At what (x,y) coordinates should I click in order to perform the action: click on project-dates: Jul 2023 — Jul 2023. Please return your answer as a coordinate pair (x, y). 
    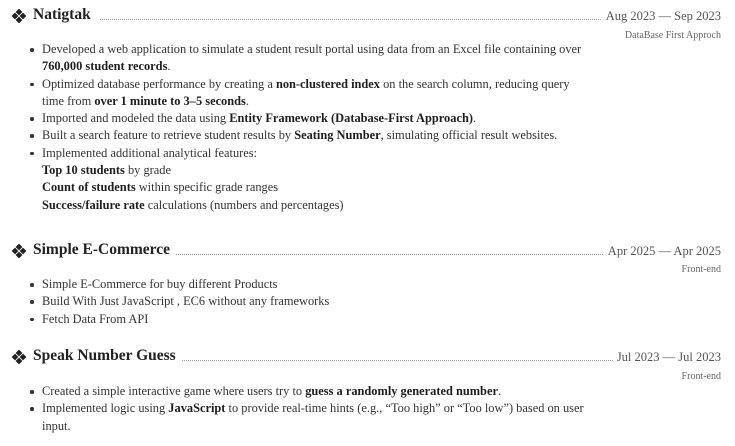
    Looking at the image, I should click on (666, 357).